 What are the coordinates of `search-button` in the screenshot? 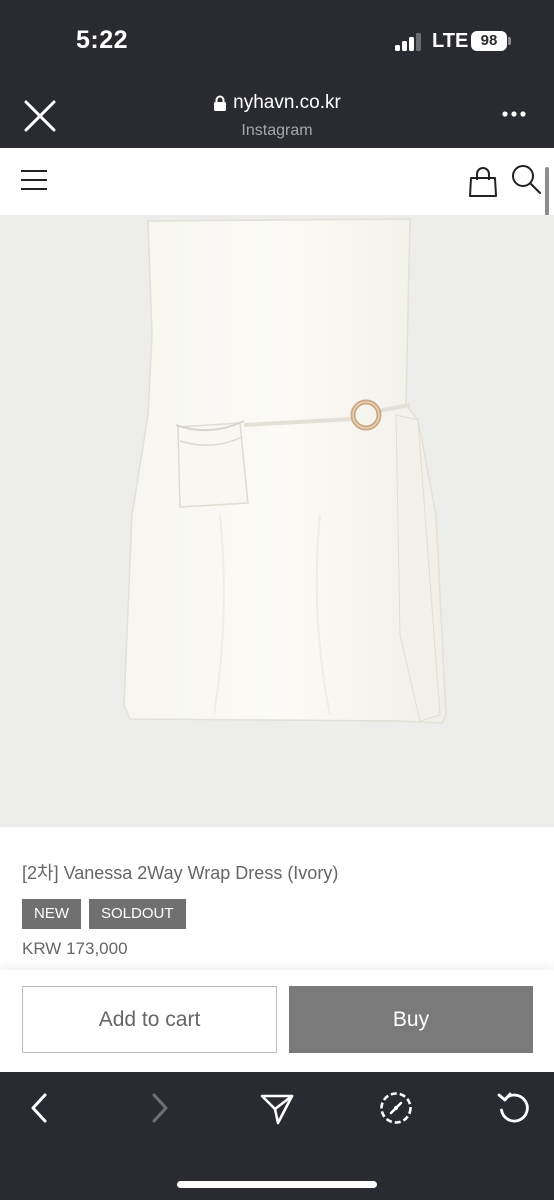 It's located at (526, 179).